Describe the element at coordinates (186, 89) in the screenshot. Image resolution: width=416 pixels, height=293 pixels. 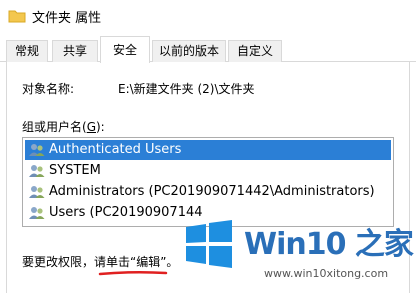
I see `object-name-value: E:\新建文件夹 (2)\文件夹` at that location.